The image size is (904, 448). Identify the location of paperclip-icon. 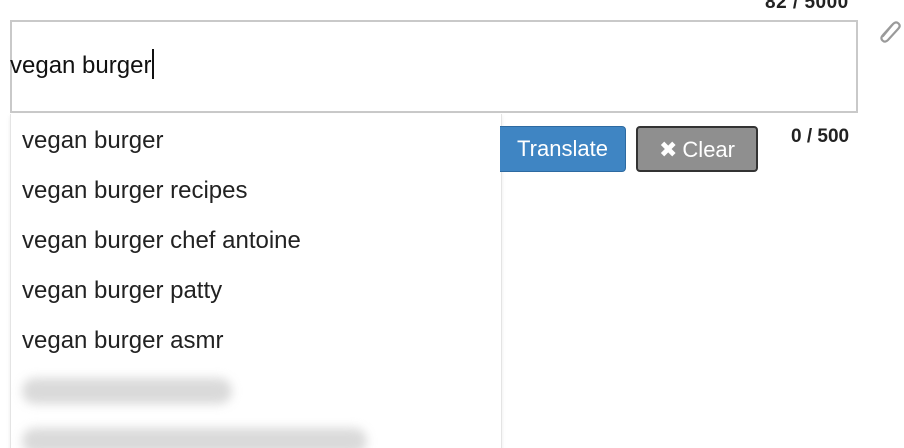
(889, 30).